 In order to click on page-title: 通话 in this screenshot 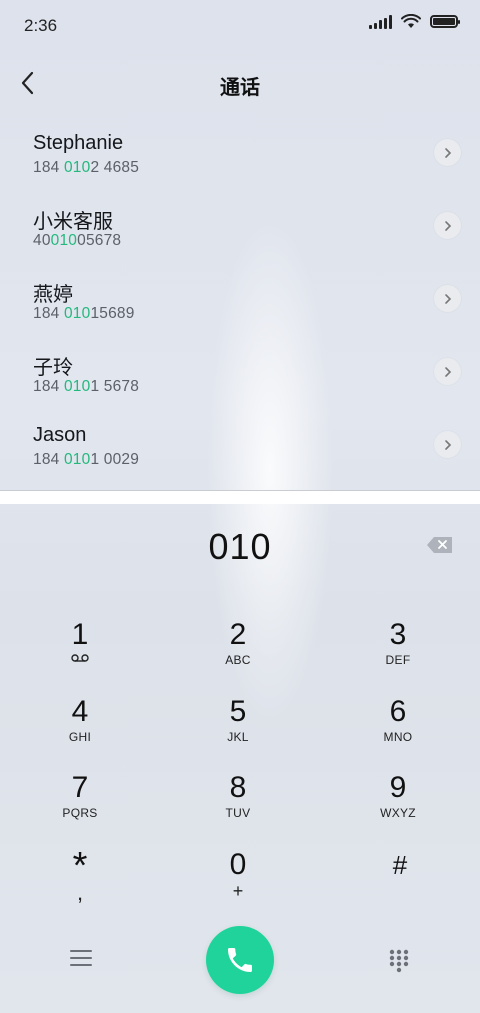, I will do `click(240, 88)`.